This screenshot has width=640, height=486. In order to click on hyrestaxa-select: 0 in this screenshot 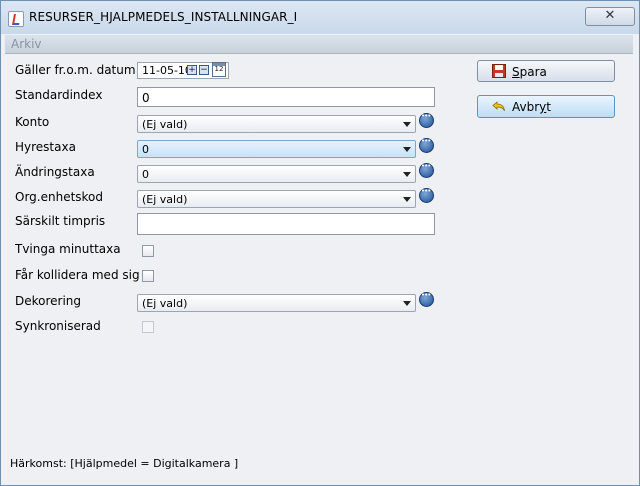, I will do `click(276, 149)`.